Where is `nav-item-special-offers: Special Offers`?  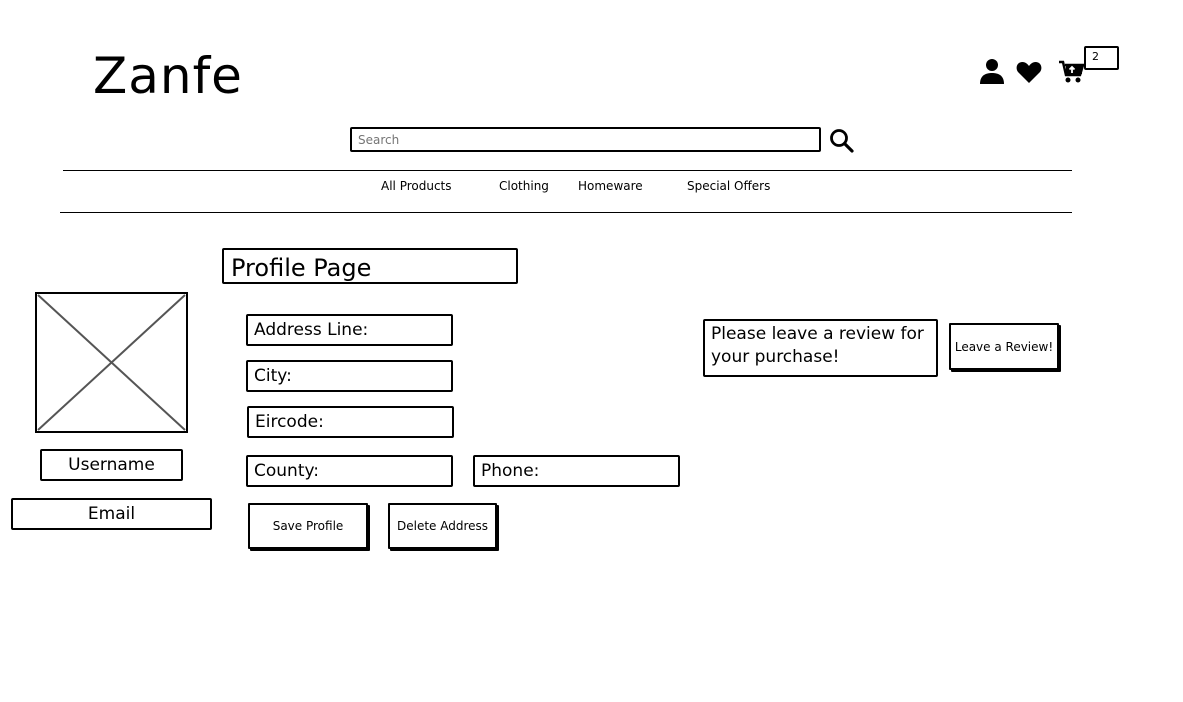
nav-item-special-offers: Special Offers is located at coordinates (728, 186).